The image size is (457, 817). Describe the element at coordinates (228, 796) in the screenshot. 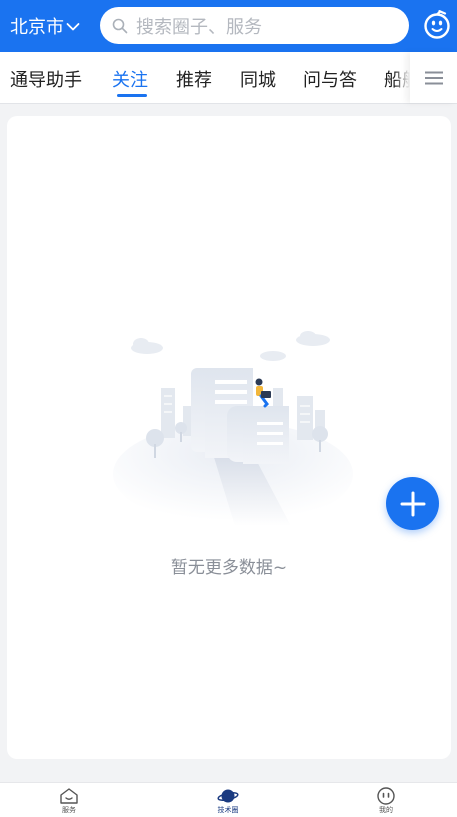

I see `planet-icon` at that location.